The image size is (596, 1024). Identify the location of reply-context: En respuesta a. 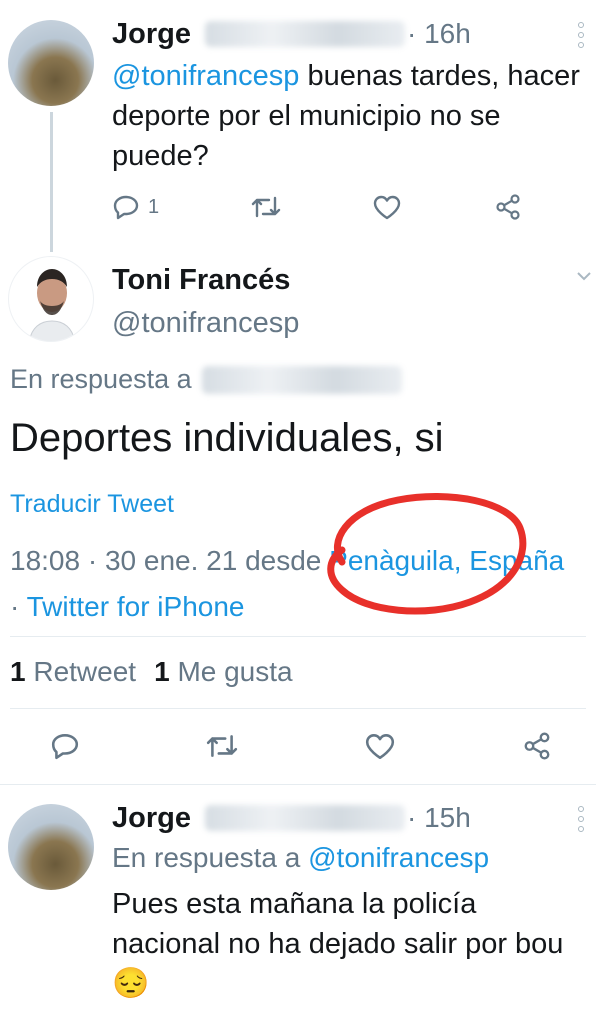
(206, 379).